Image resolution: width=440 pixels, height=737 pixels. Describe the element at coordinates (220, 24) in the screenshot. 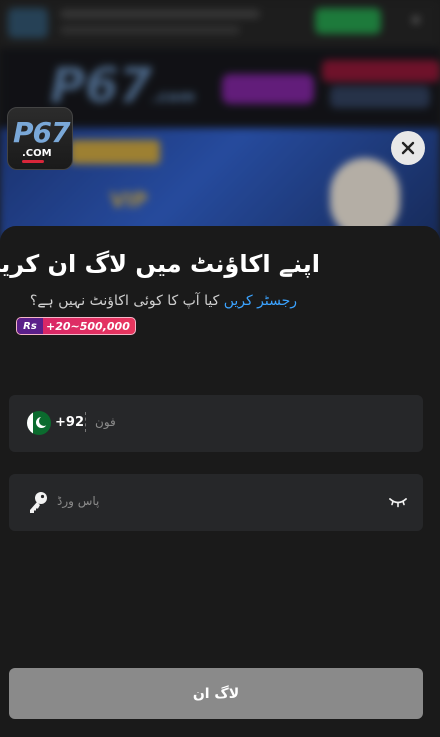

I see `background-topbar: ✕` at that location.